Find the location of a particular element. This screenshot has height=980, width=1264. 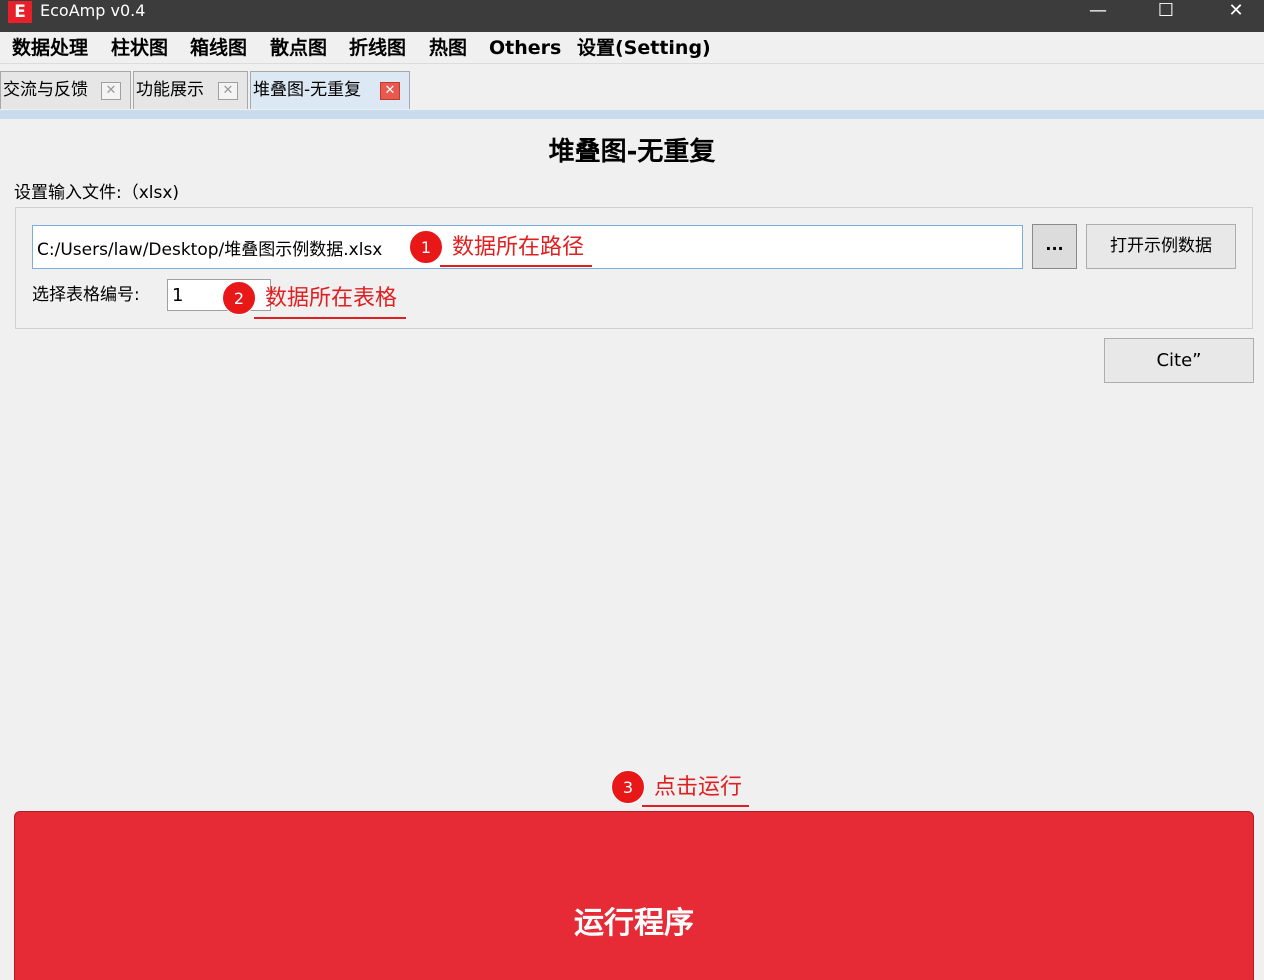

annotation-text-3: 点击运行 is located at coordinates (698, 787).